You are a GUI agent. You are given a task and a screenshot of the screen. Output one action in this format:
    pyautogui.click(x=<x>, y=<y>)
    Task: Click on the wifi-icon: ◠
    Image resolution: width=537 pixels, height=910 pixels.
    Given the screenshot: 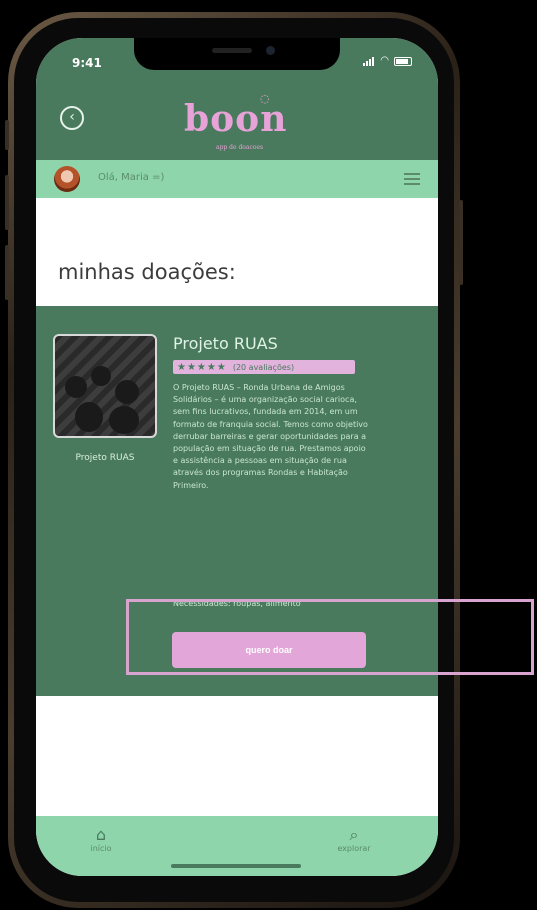 What is the action you would take?
    pyautogui.click(x=384, y=60)
    